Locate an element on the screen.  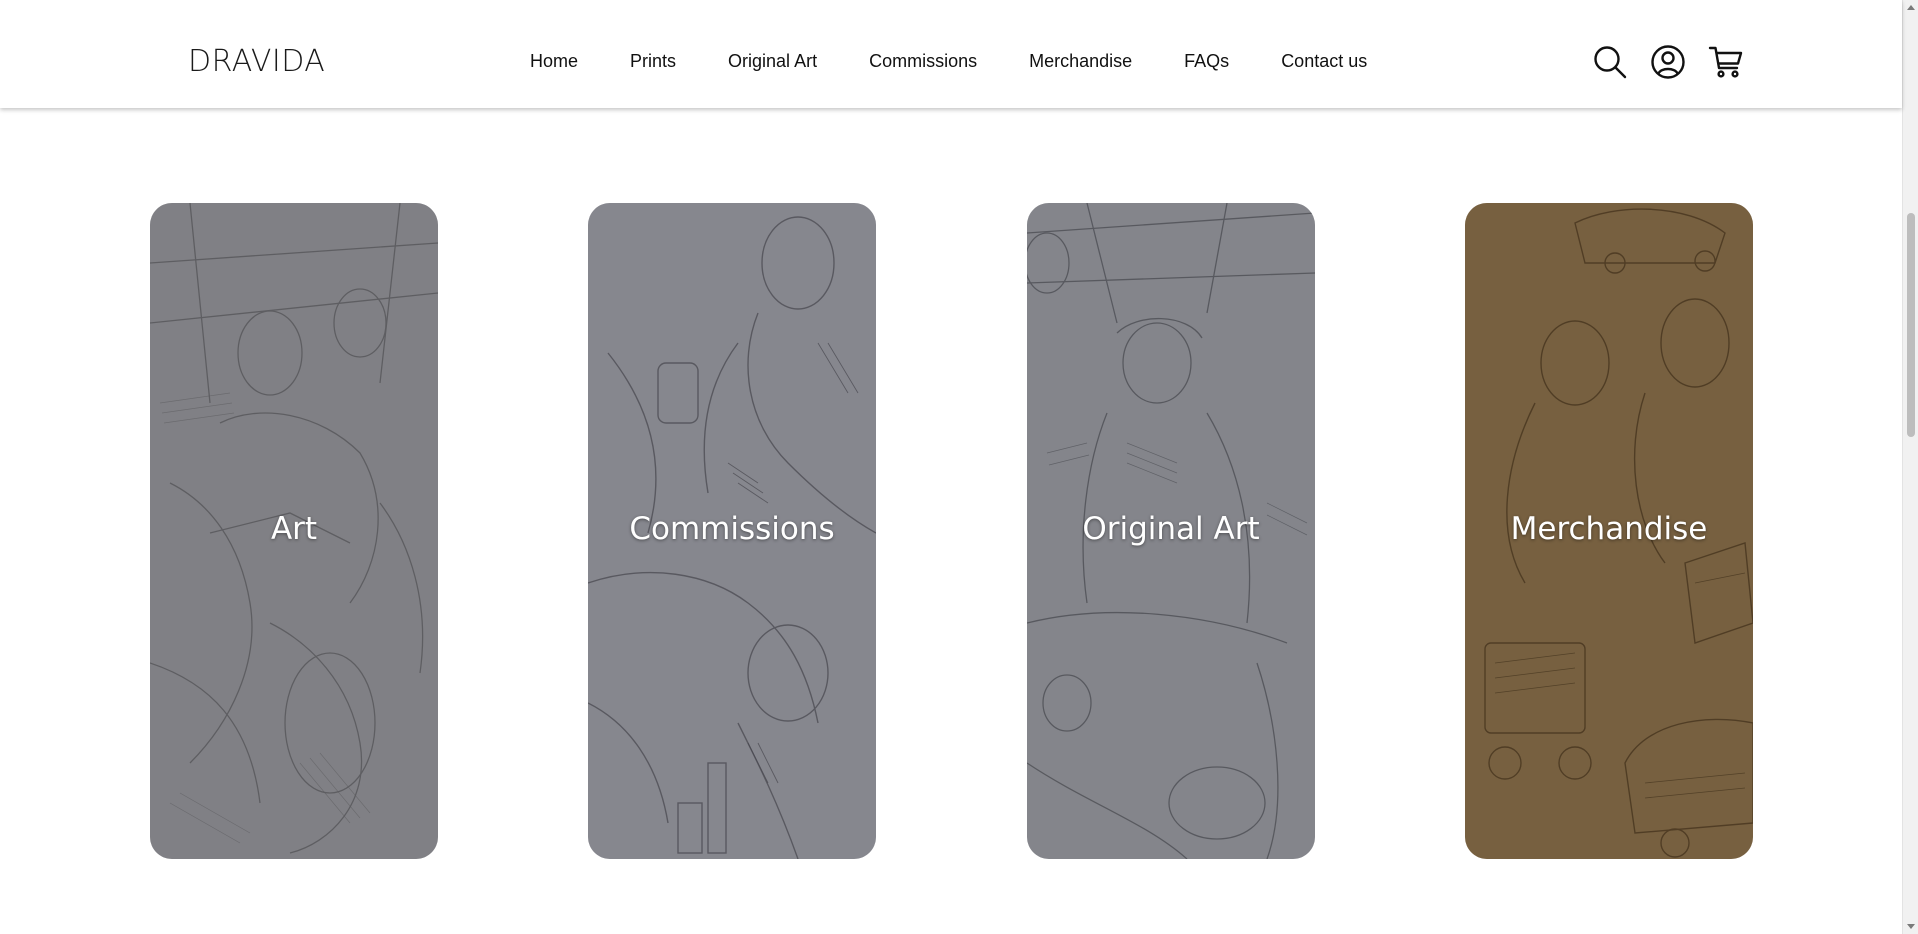
nav-link-contact-us: Contact us is located at coordinates (1324, 61).